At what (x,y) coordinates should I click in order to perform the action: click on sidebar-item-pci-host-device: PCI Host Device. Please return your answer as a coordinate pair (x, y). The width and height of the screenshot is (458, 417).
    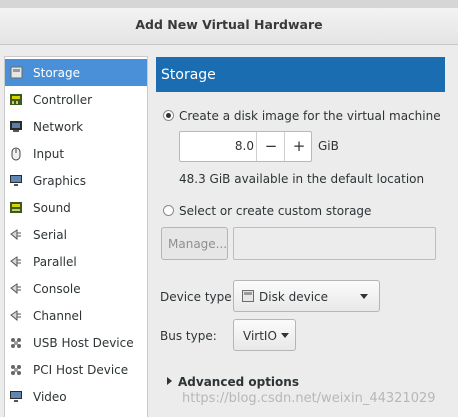
    Looking at the image, I should click on (76, 369).